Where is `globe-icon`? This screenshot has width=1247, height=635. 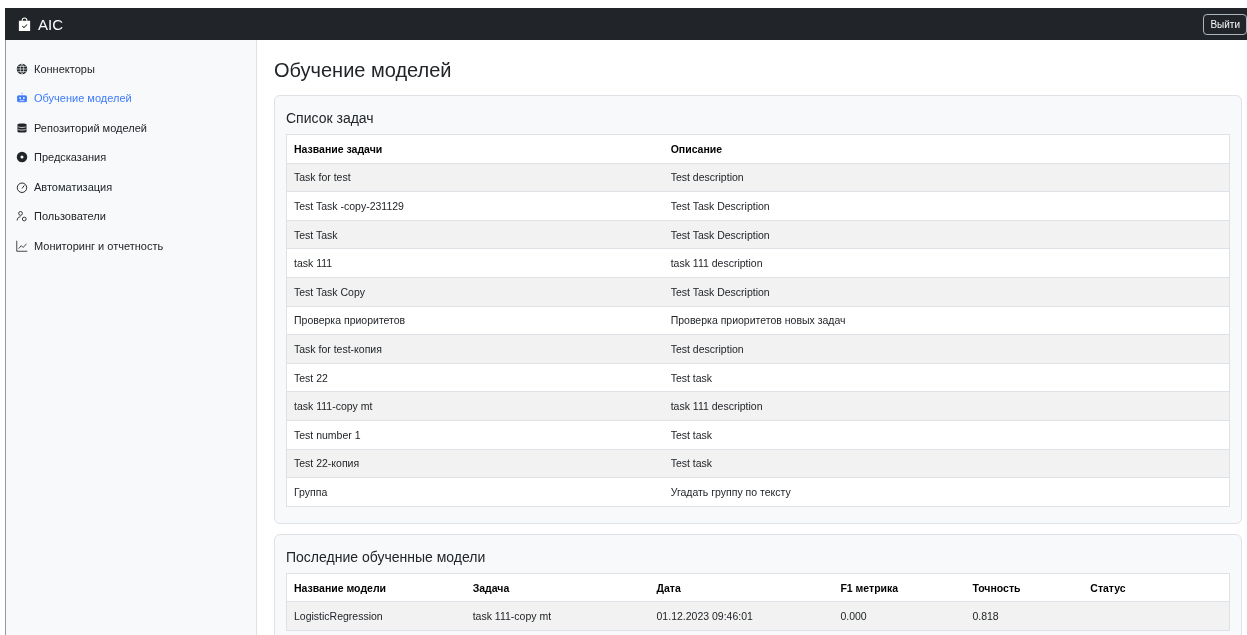
globe-icon is located at coordinates (22, 68).